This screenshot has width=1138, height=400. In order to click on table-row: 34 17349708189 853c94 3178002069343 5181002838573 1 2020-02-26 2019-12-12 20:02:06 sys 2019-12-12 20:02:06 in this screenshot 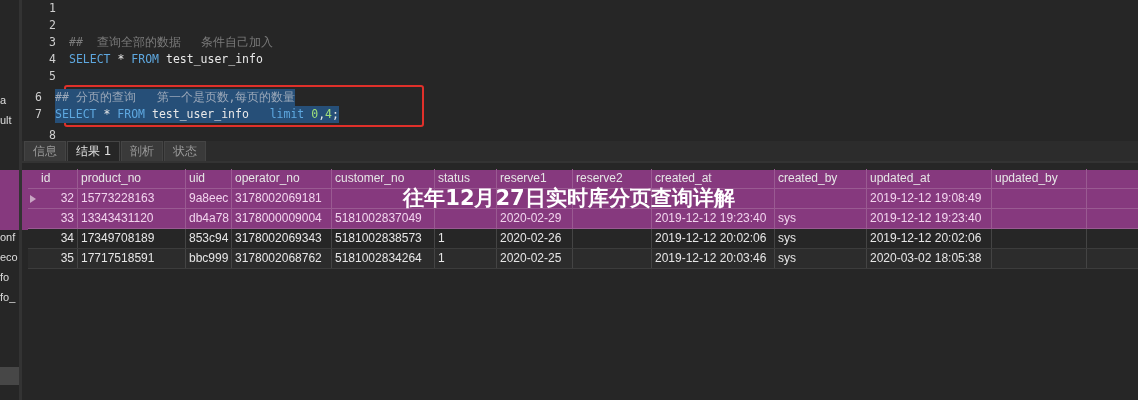, I will do `click(583, 239)`.